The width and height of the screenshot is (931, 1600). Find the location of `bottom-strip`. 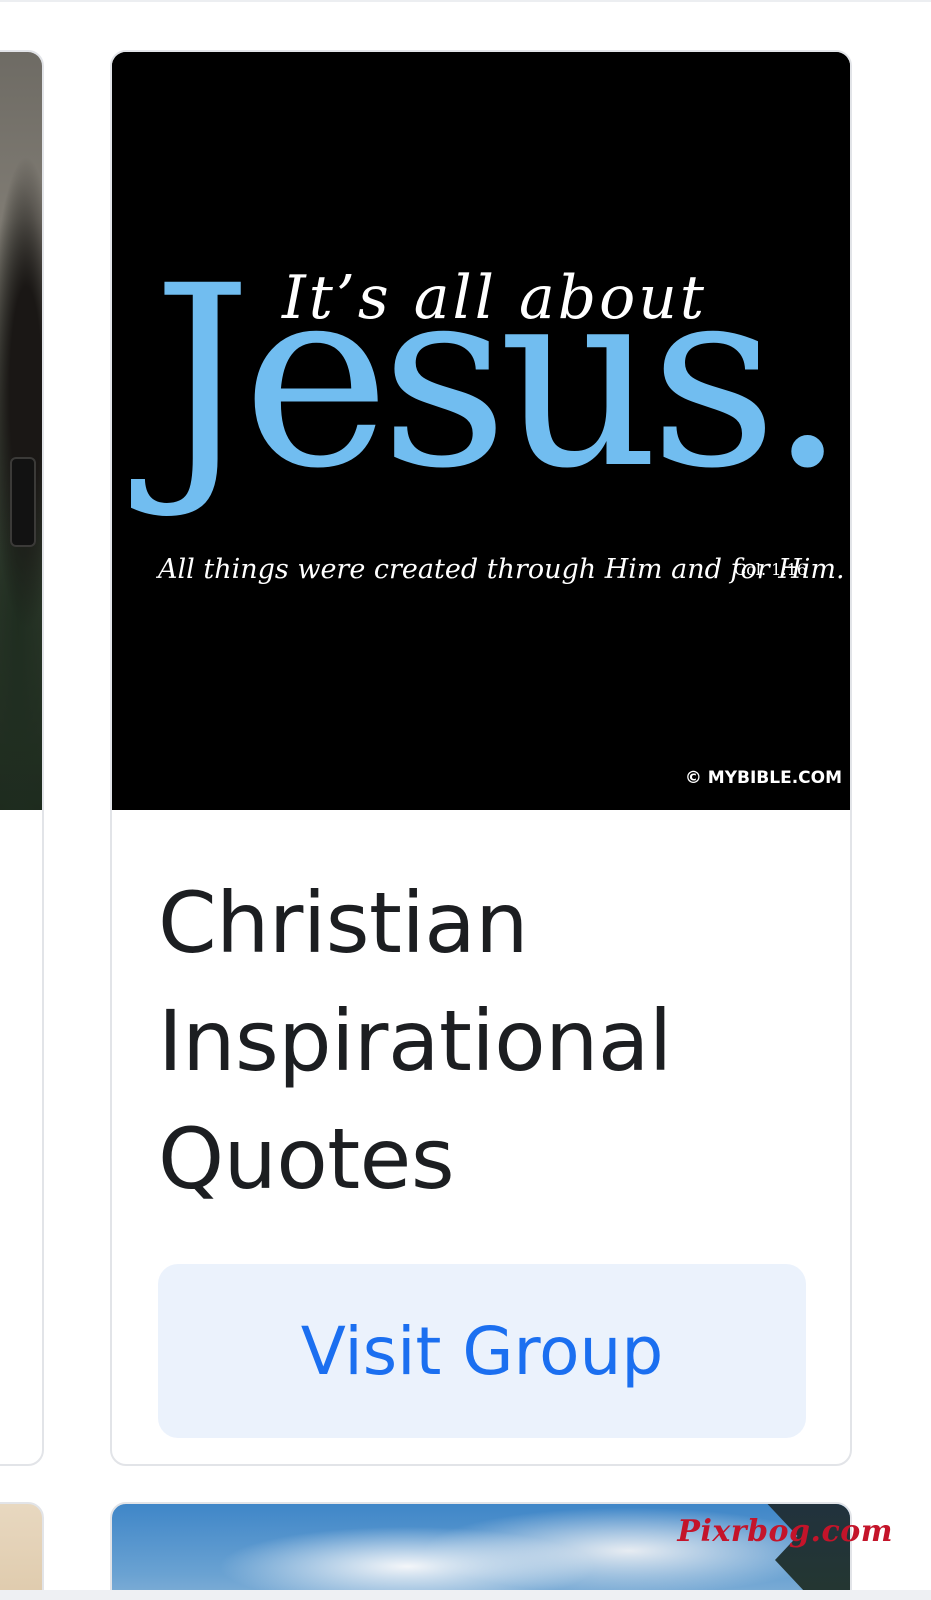

bottom-strip is located at coordinates (465, 1595).